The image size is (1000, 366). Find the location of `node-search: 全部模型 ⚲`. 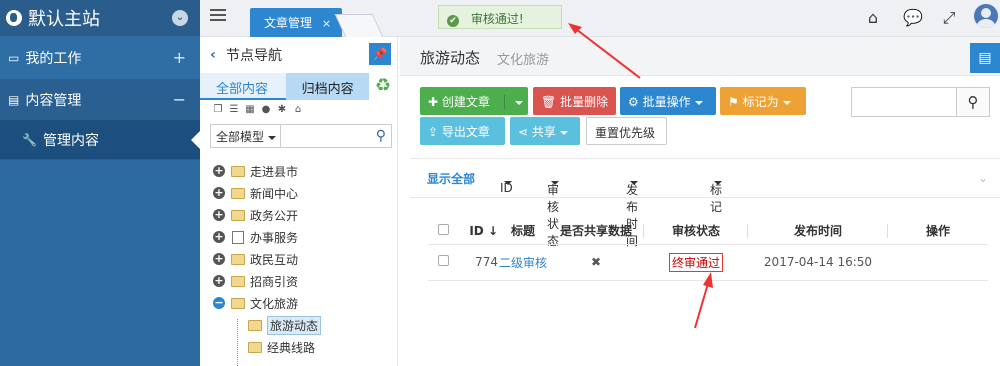

node-search: 全部模型 ⚲ is located at coordinates (301, 136).